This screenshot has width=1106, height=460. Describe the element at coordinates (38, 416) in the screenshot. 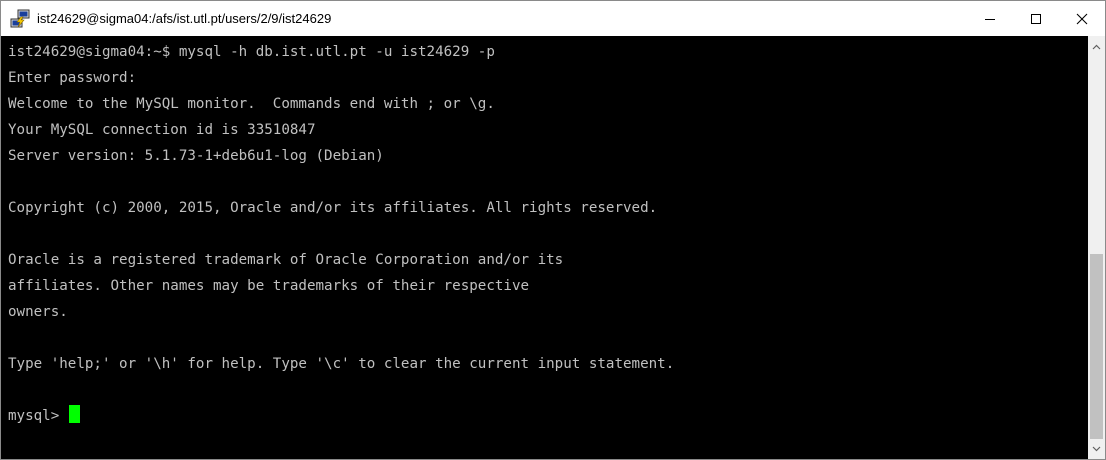

I see `mysql-prompt: mysql>` at that location.